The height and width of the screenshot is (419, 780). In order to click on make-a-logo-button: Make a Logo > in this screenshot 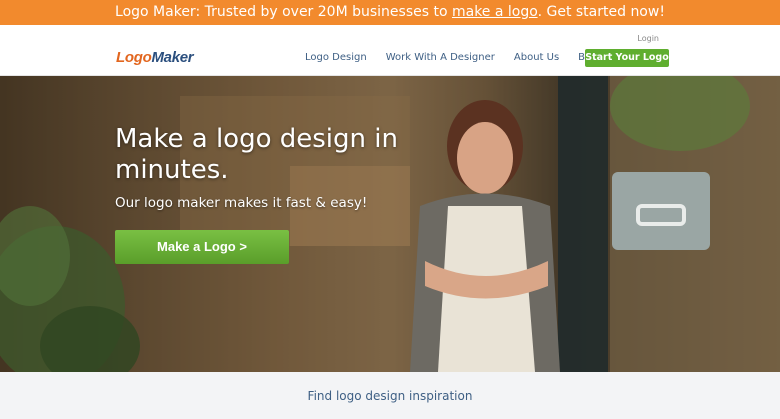, I will do `click(202, 247)`.